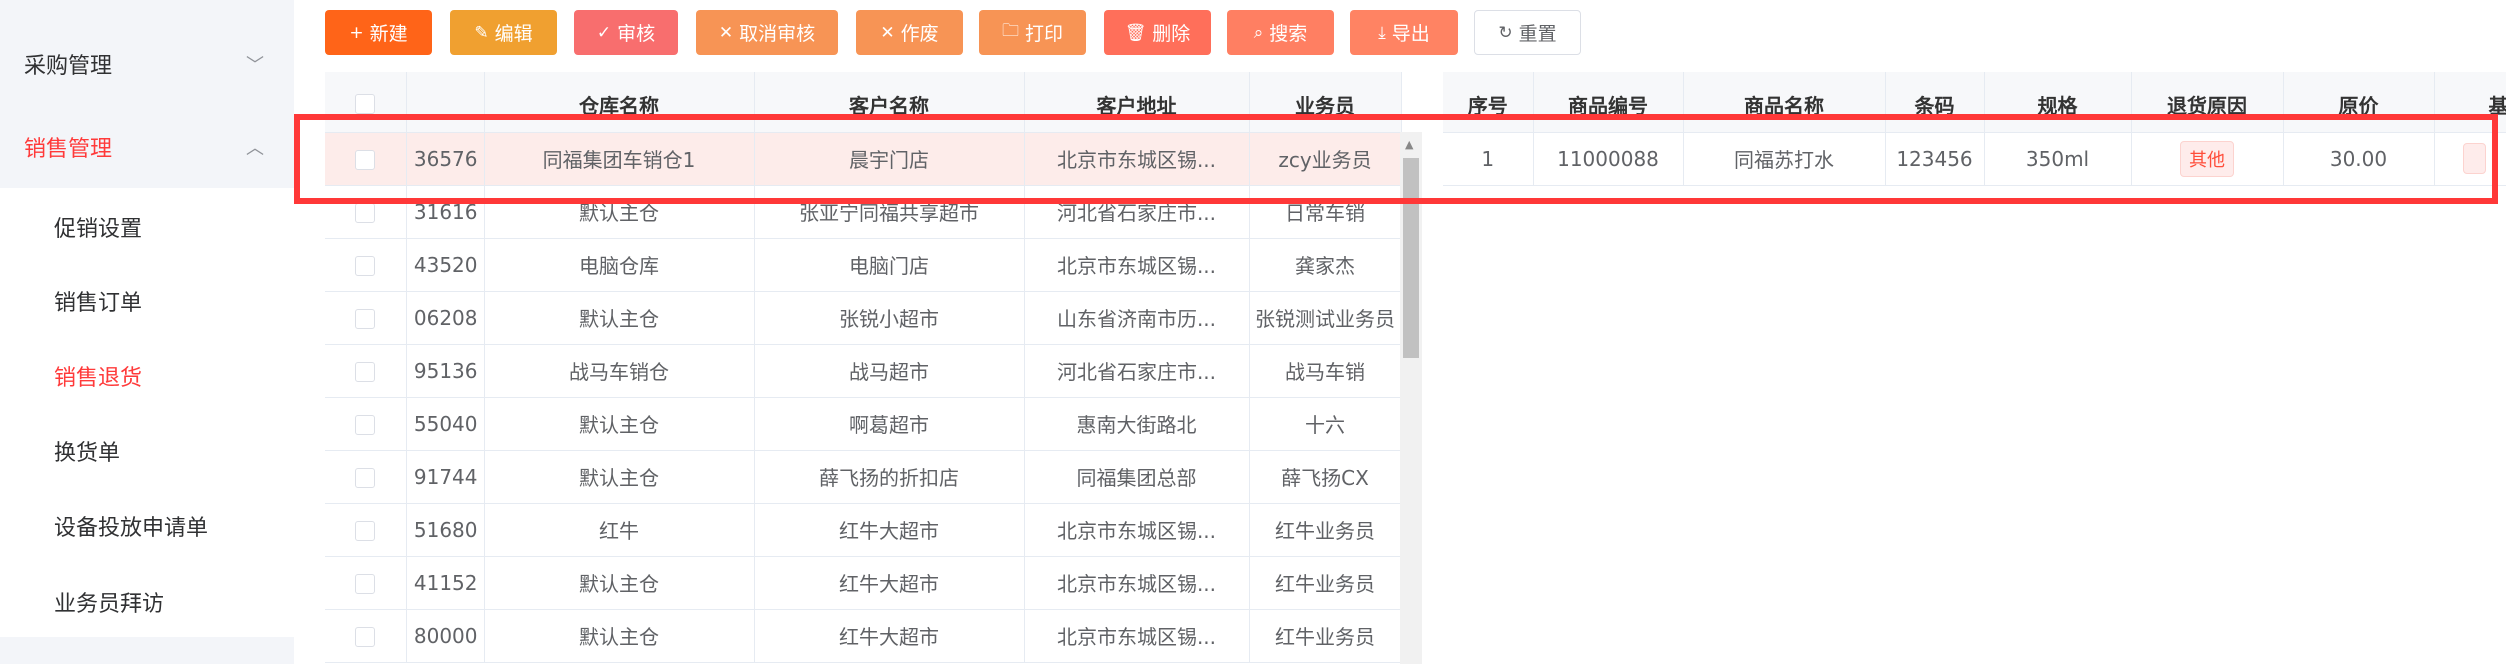  I want to click on sidebar-item-sales-order: 销售订单, so click(98, 301).